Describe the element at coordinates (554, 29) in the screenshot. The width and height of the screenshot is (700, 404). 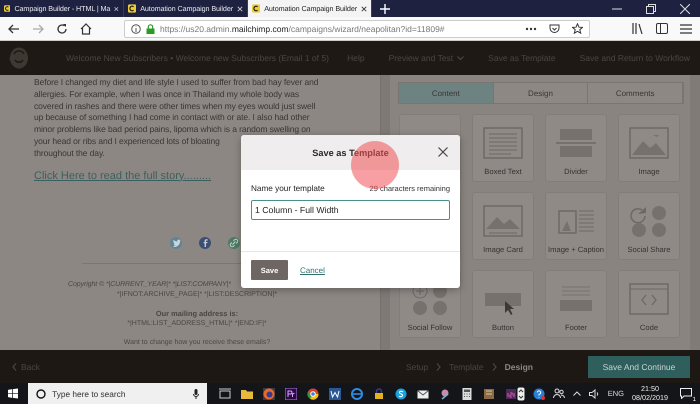
I see `pocket-icon` at that location.